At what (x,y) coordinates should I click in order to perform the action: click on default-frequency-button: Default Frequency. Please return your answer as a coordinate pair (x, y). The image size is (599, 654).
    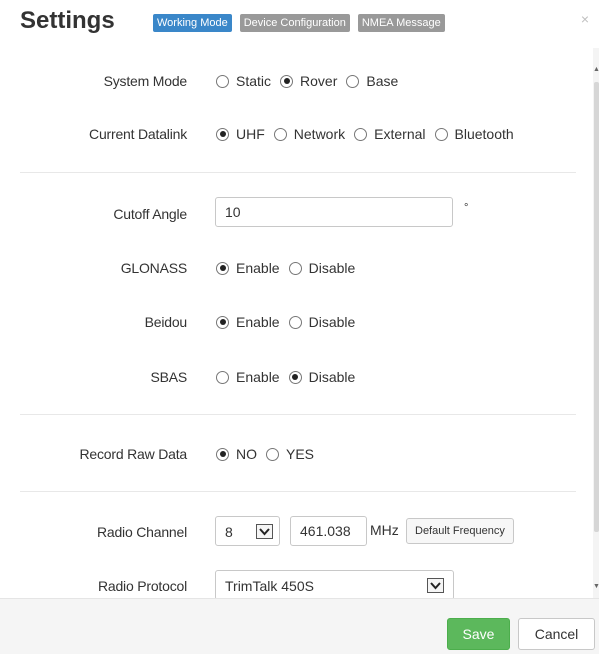
    Looking at the image, I should click on (460, 531).